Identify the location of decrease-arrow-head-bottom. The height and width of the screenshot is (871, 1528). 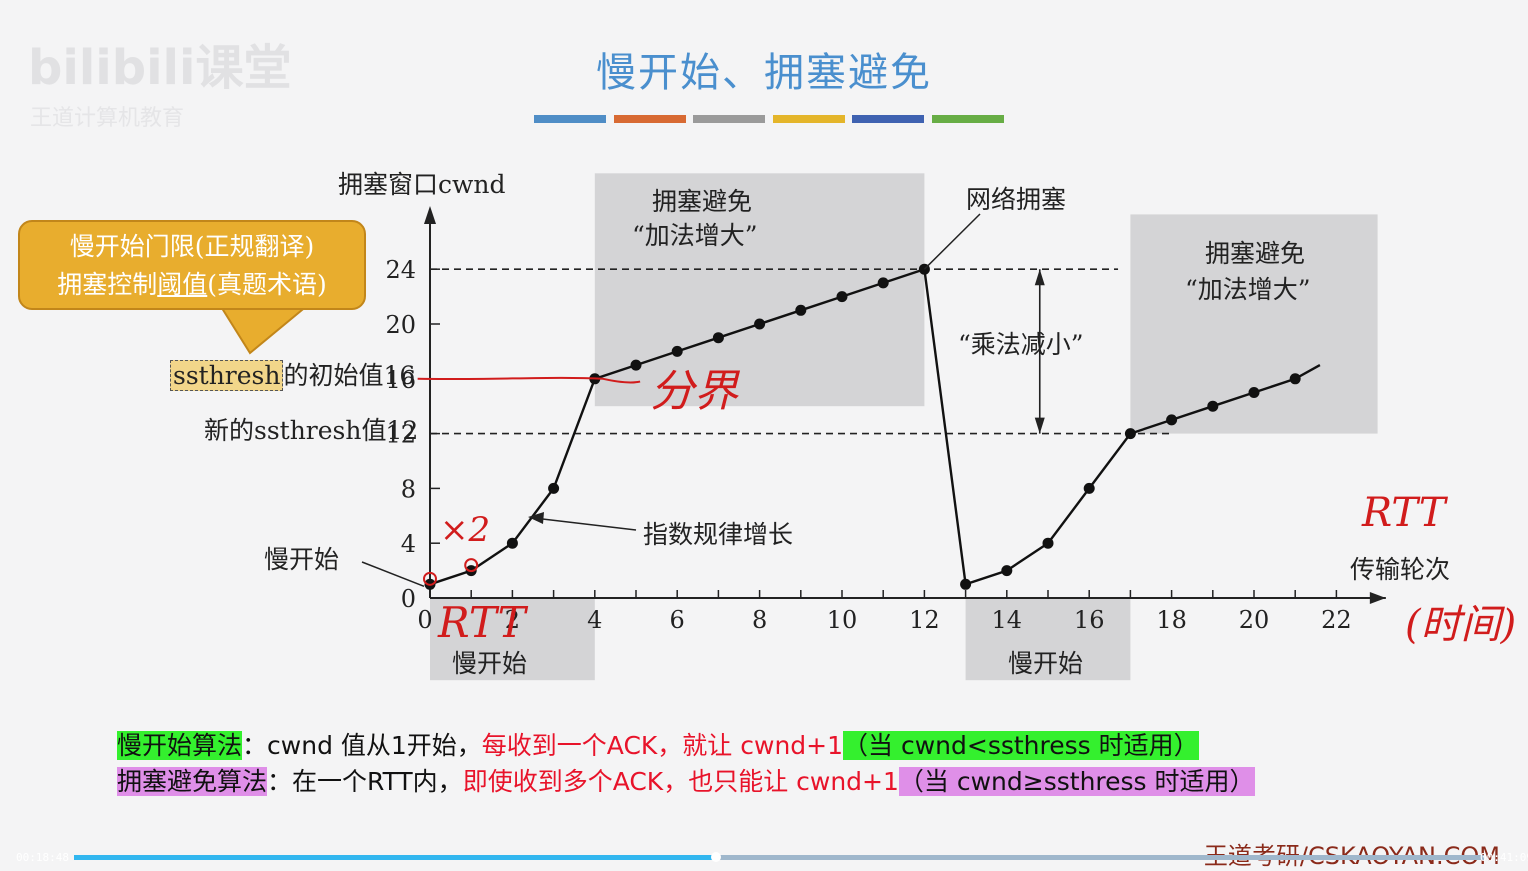
(1039, 425).